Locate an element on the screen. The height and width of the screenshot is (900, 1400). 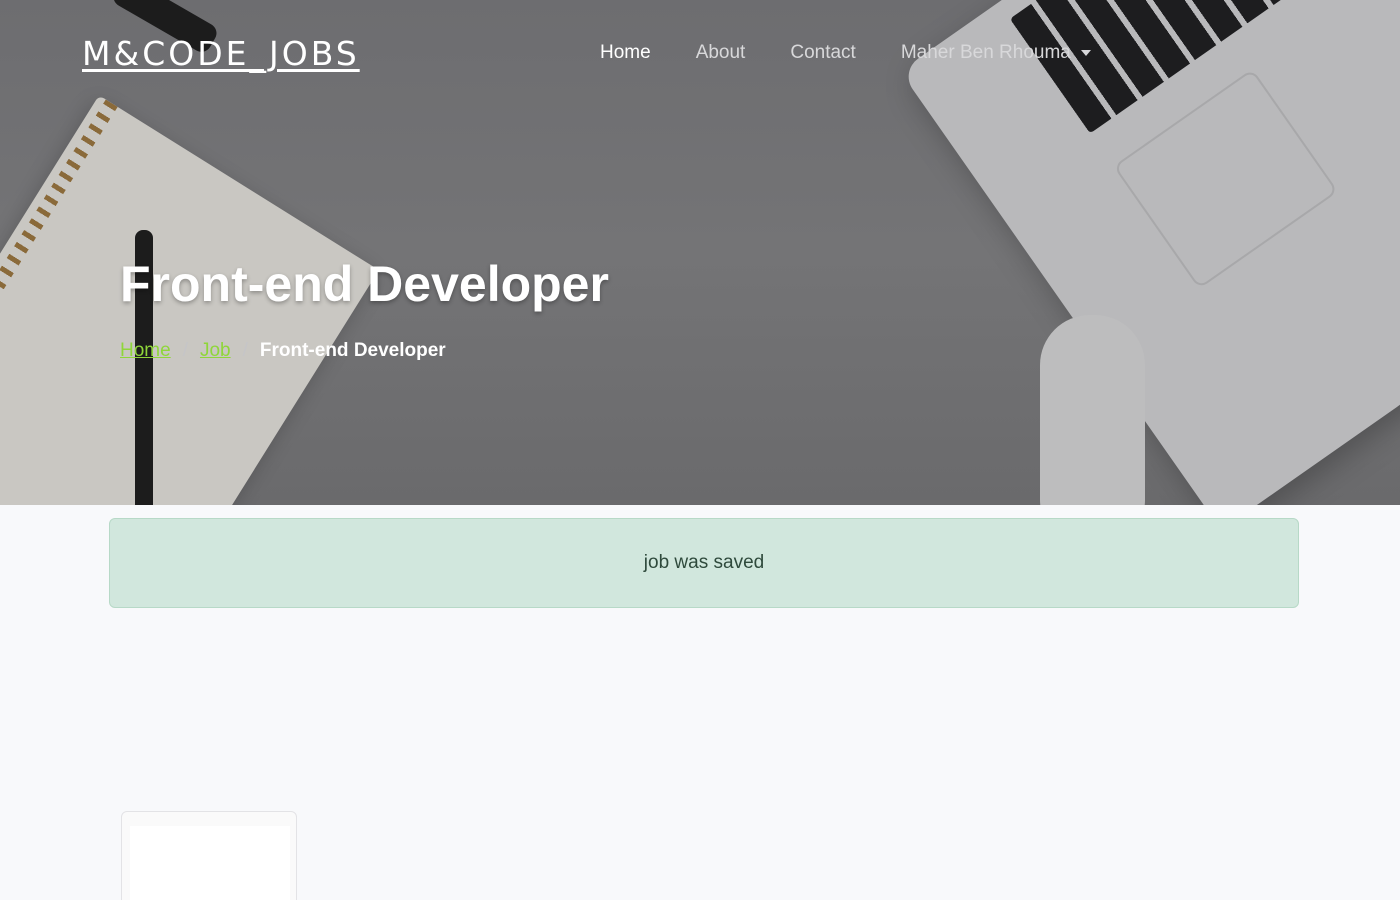
breadcrumb-current: Front-end Developer is located at coordinates (352, 350).